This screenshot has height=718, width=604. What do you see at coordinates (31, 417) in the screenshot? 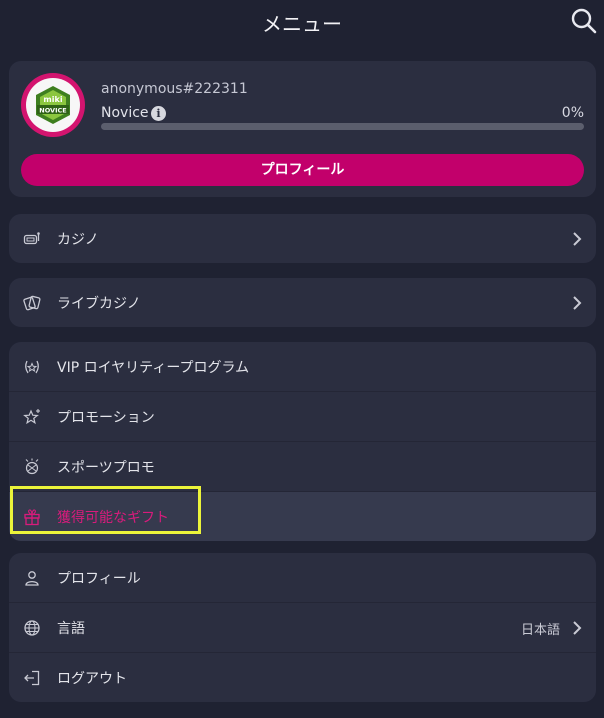
I see `star-sparkle-icon` at bounding box center [31, 417].